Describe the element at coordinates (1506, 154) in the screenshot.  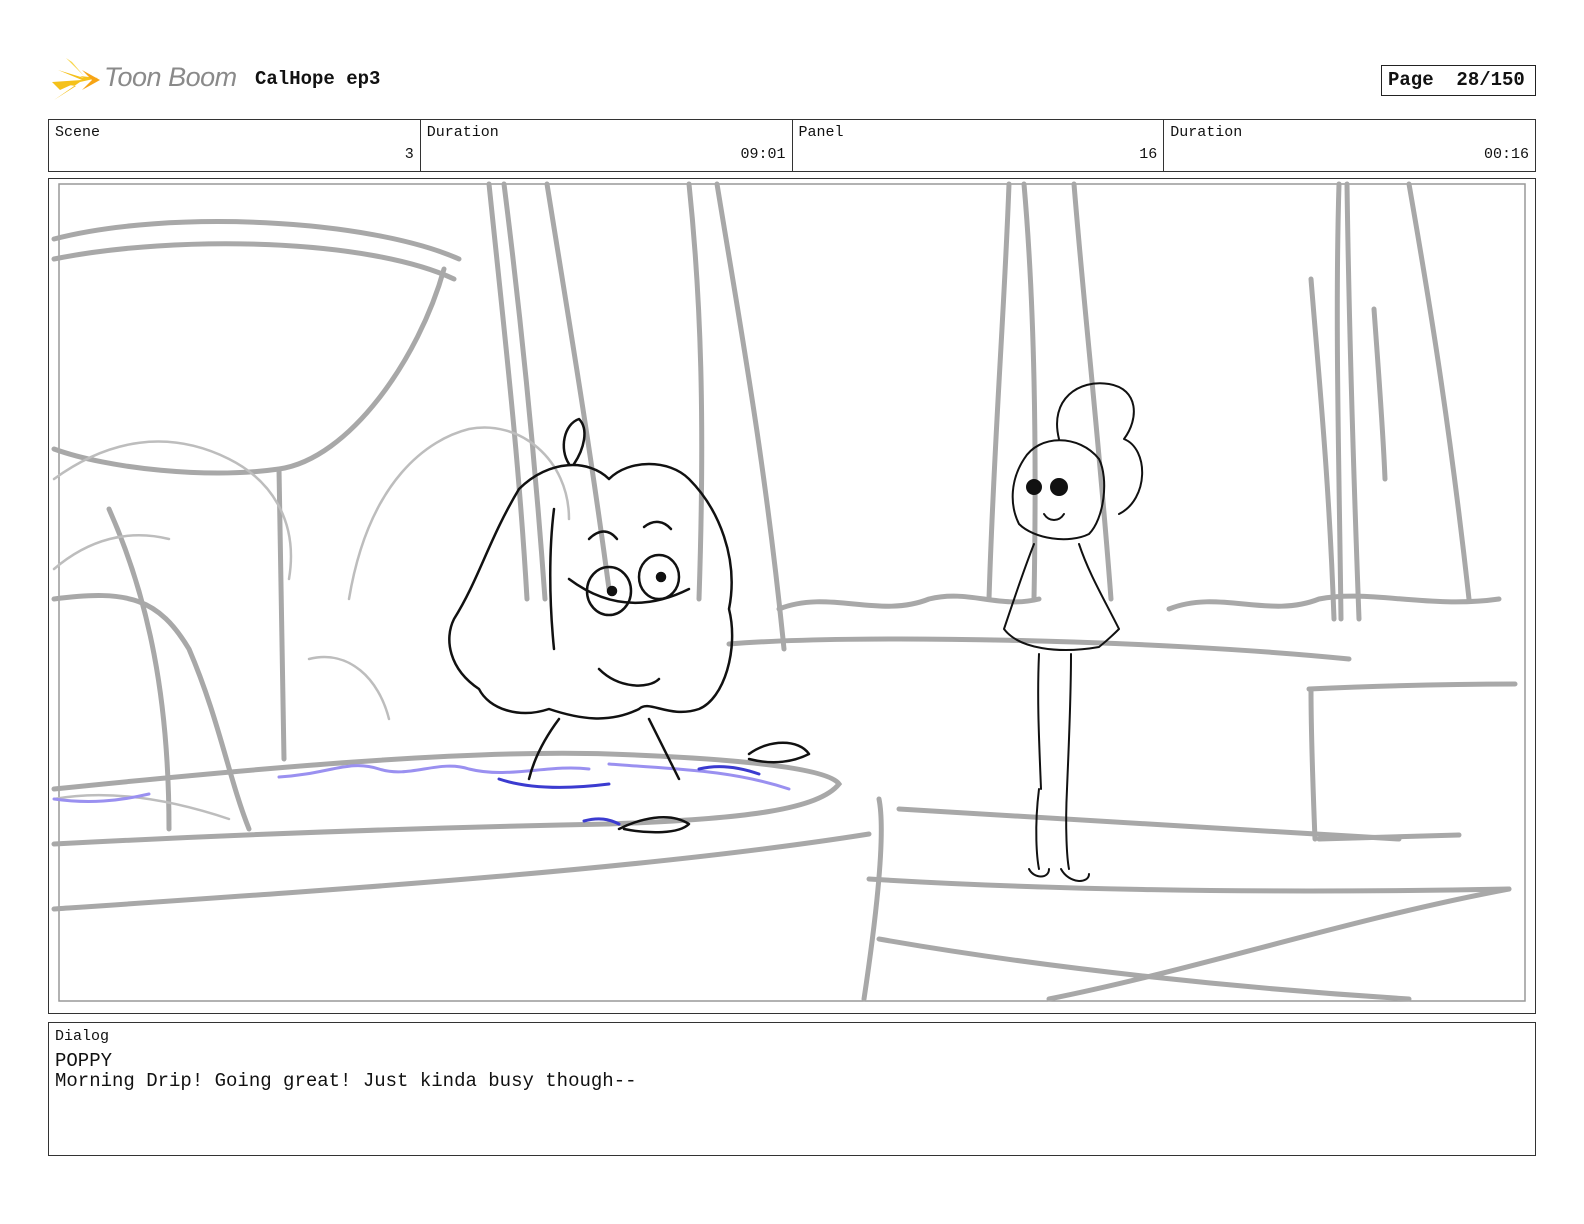
I see `panel-duration-value: 00:16` at that location.